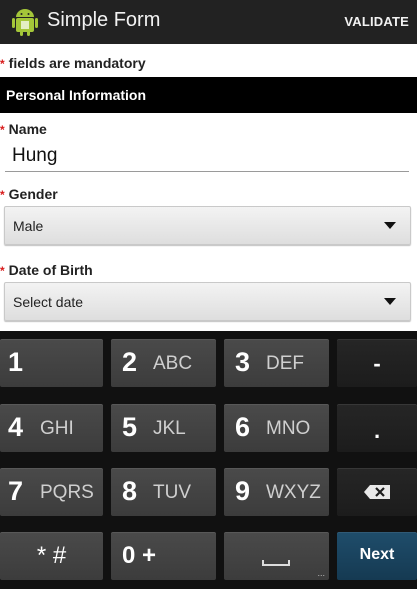 The width and height of the screenshot is (417, 589). I want to click on key-2-letters: ABC, so click(173, 363).